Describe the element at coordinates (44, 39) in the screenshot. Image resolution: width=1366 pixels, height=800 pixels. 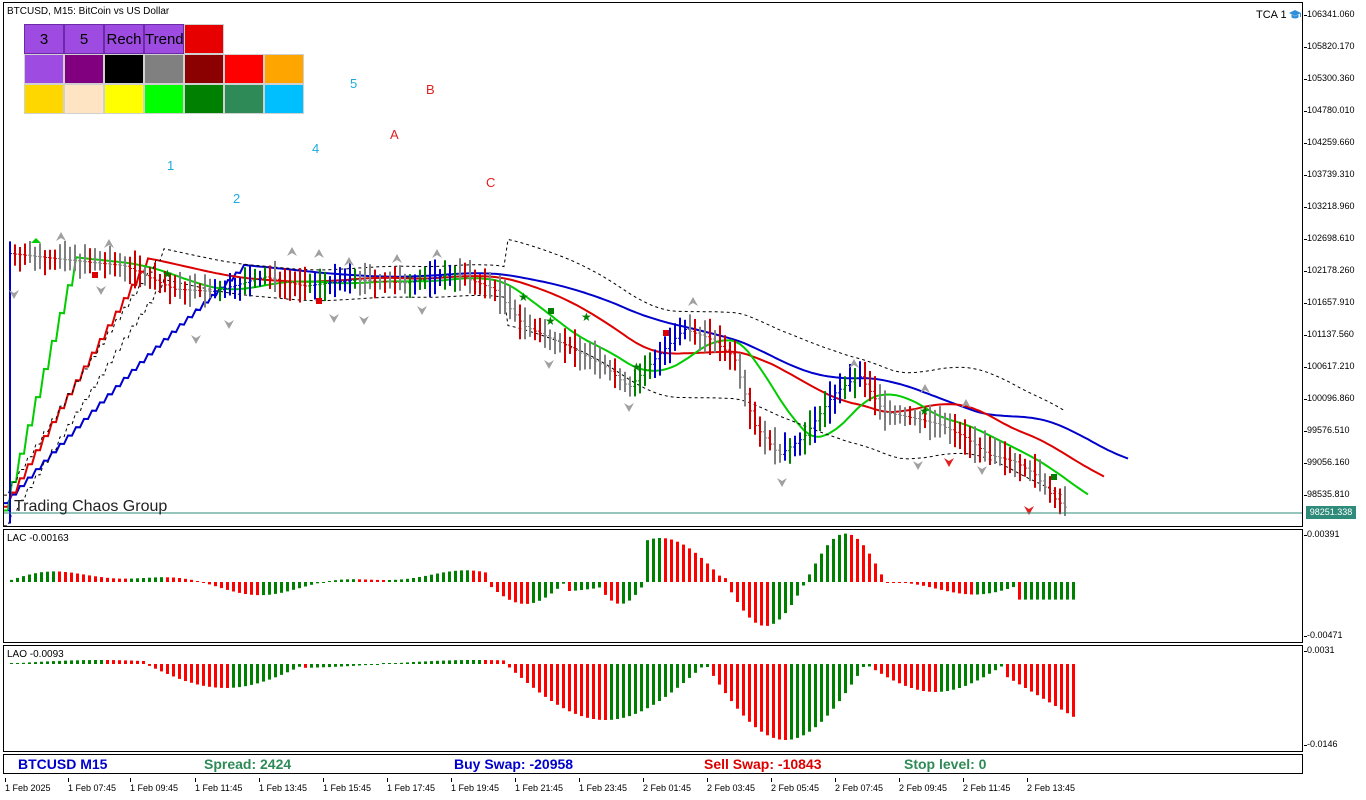
I see `wave-3-button: 3` at that location.